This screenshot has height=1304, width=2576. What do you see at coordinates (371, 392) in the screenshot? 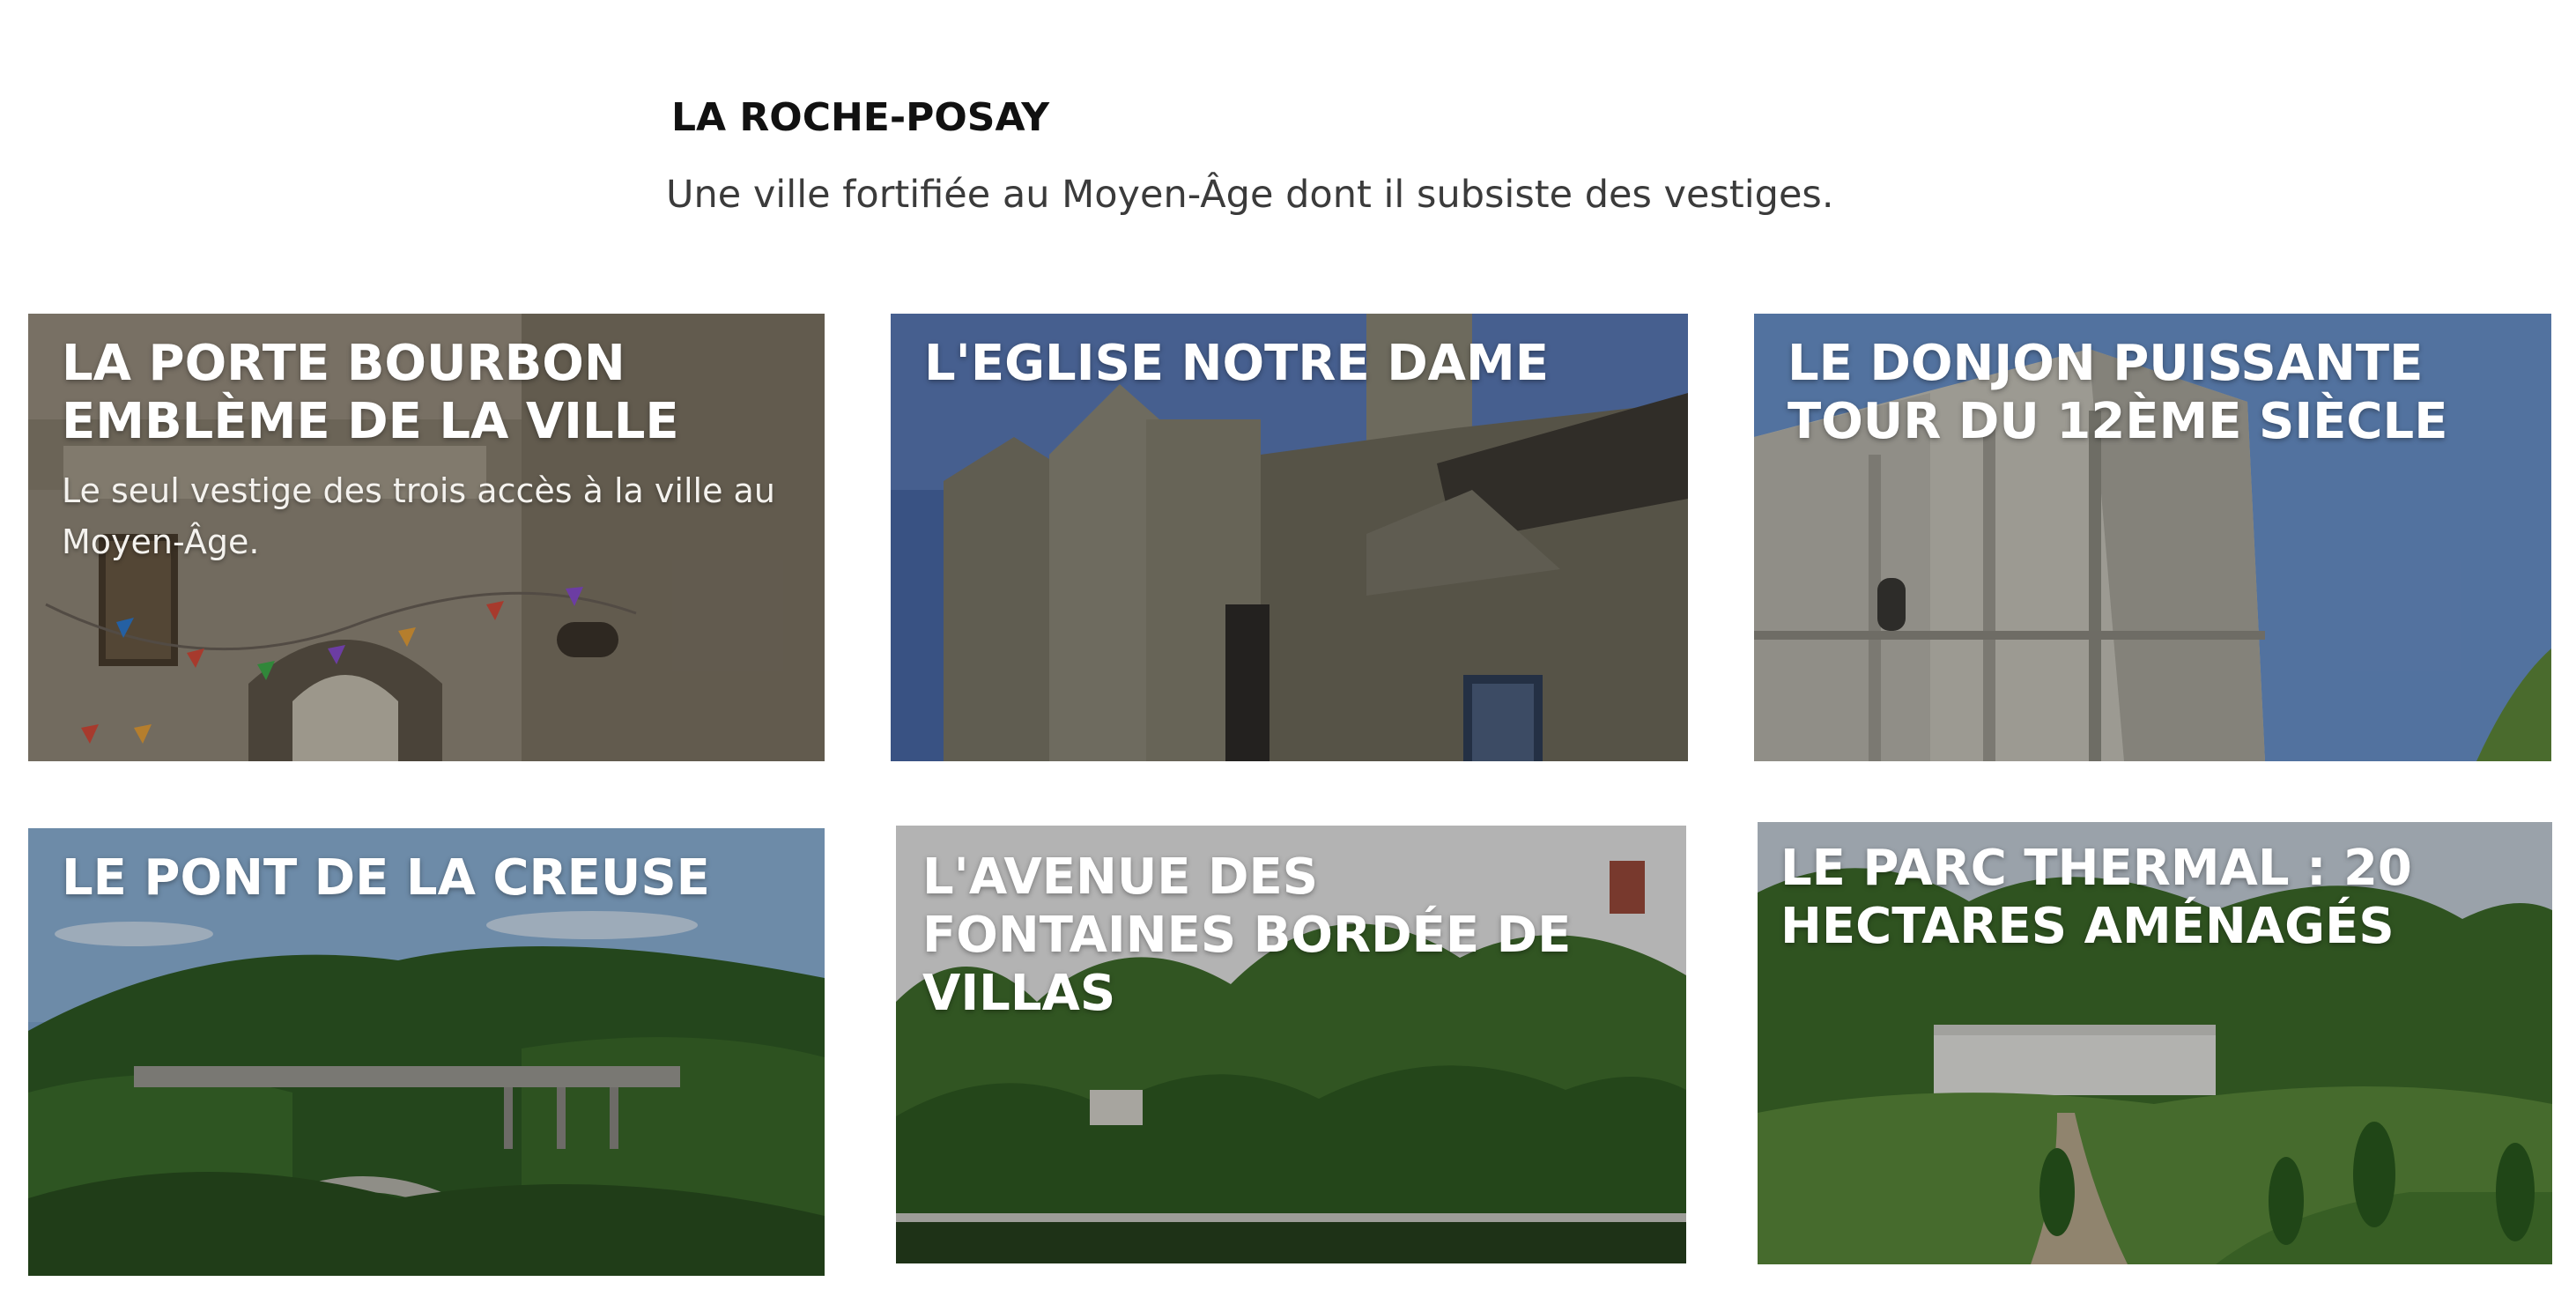
I see `card-title: LA PORTE BOURBON EMBLÈME DE LA VILLE` at bounding box center [371, 392].